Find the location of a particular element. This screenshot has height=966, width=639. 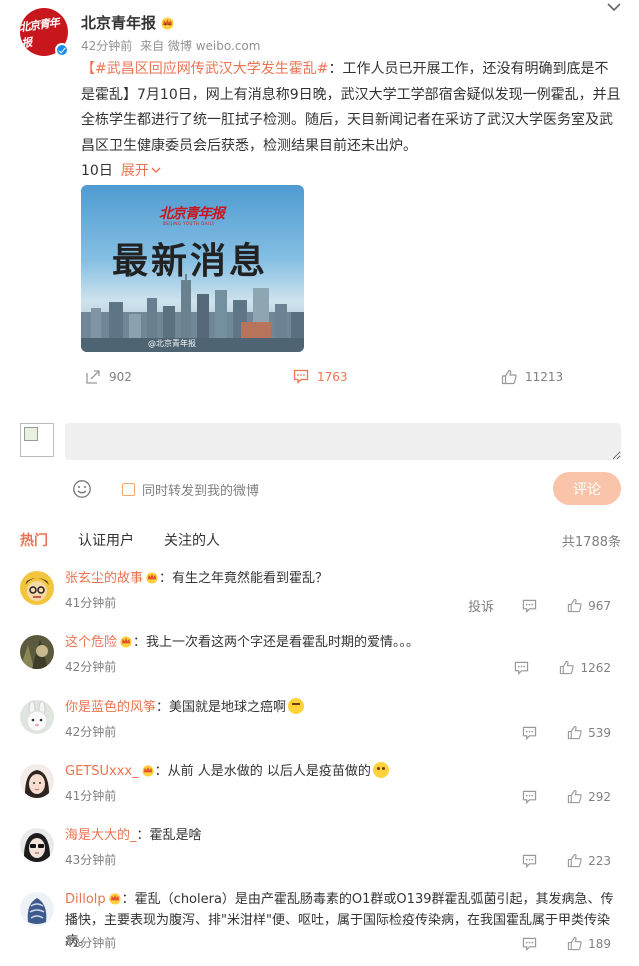

comment-content: ：我上一次看这两个字还是看霍乱时期的爱情。。。 is located at coordinates (276, 642).